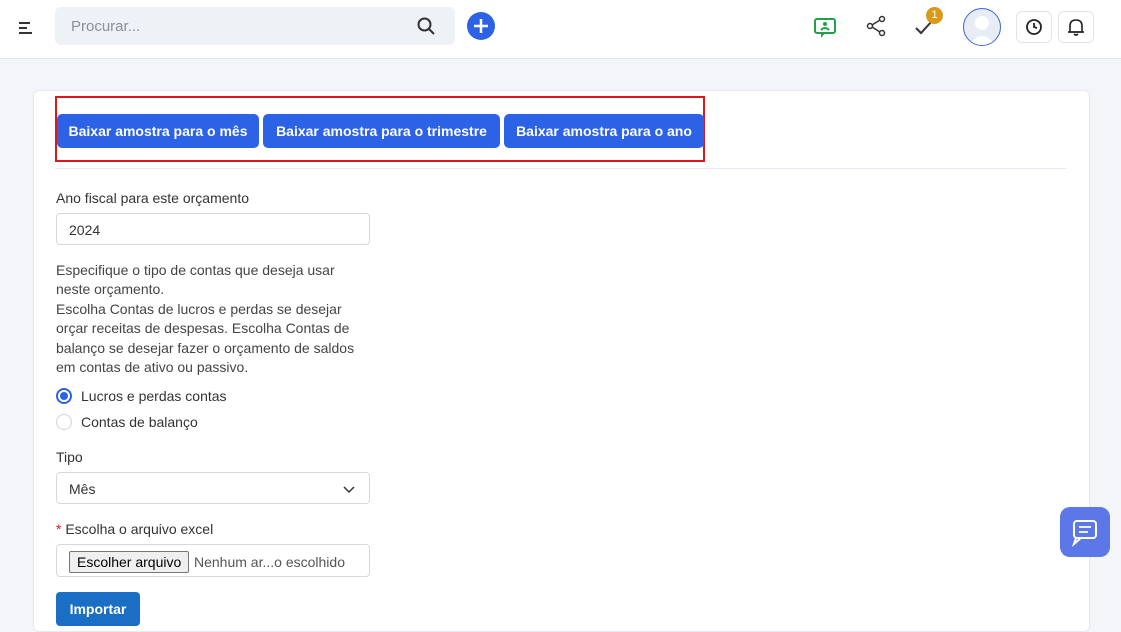 The image size is (1121, 632). What do you see at coordinates (604, 131) in the screenshot?
I see `download-year-sample-button: Baixar amostra para o ano` at bounding box center [604, 131].